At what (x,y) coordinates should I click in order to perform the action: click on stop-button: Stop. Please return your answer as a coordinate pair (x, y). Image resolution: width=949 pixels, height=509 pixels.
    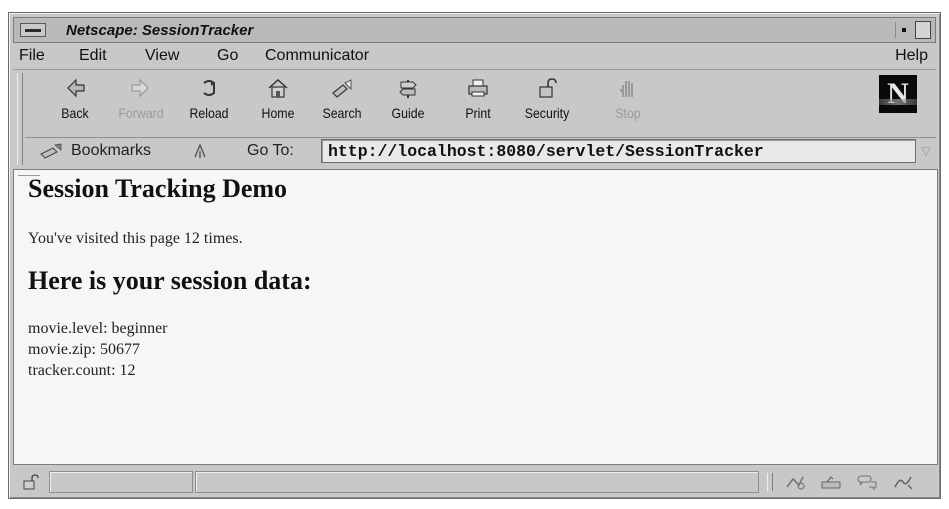
    Looking at the image, I should click on (628, 103).